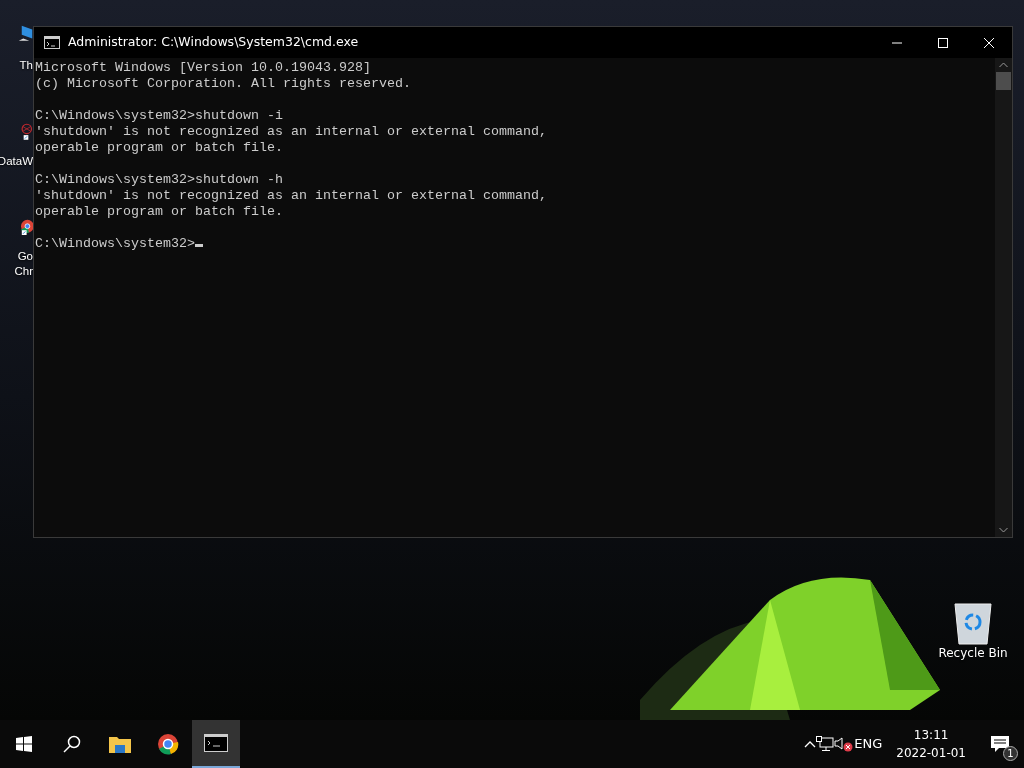 The height and width of the screenshot is (768, 1024). What do you see at coordinates (223, 84) in the screenshot?
I see `console-line: (c) Microsoft Corporation. All rights reserved.` at bounding box center [223, 84].